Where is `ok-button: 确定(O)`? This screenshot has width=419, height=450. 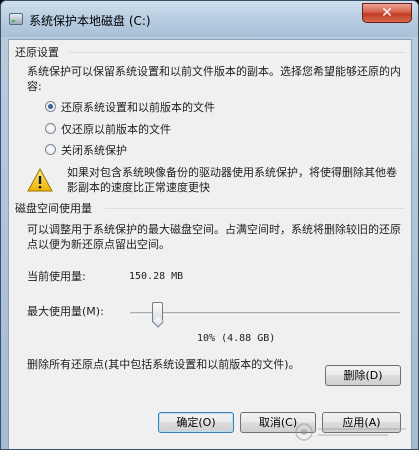 ok-button: 确定(O) is located at coordinates (196, 422).